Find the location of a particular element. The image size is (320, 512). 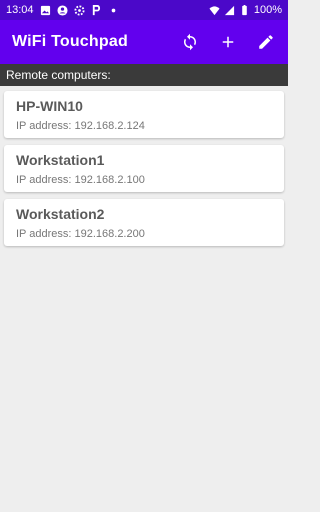

section-label: Remote computers: is located at coordinates (58, 75).